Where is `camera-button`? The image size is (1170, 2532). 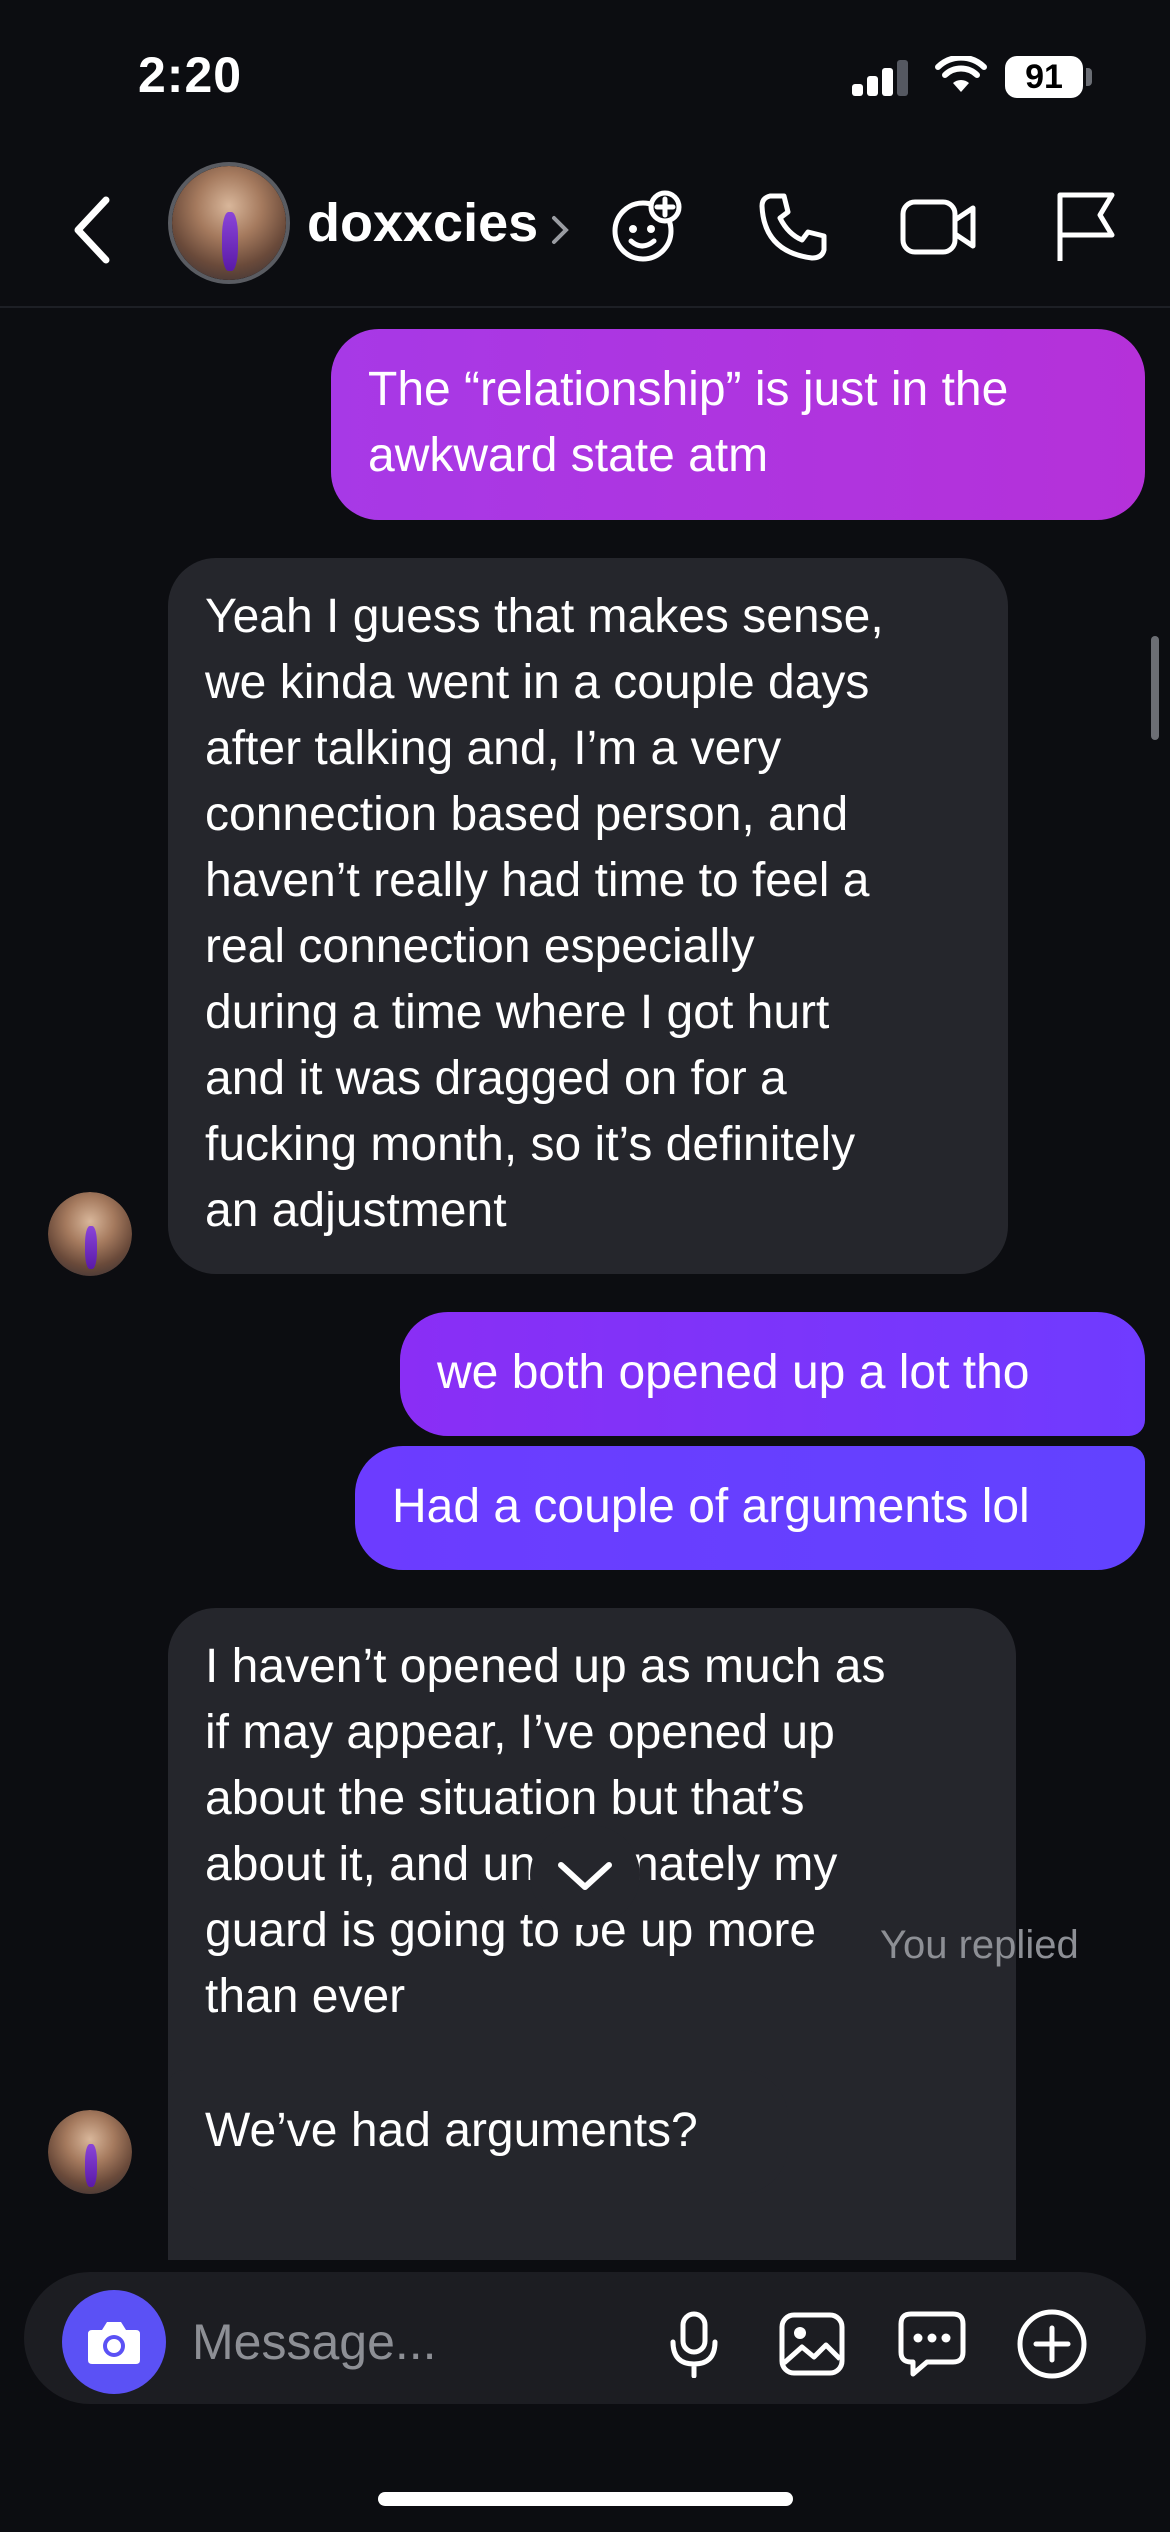
camera-button is located at coordinates (114, 2342).